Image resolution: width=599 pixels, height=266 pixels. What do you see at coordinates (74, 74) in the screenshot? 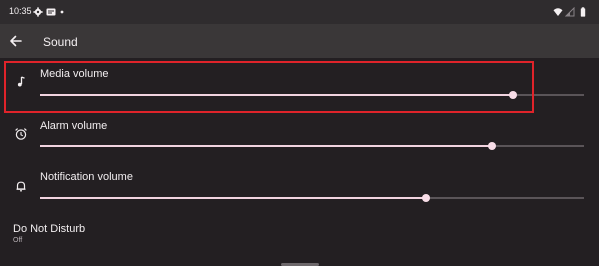
I see `media-volume-label: Media volume` at bounding box center [74, 74].